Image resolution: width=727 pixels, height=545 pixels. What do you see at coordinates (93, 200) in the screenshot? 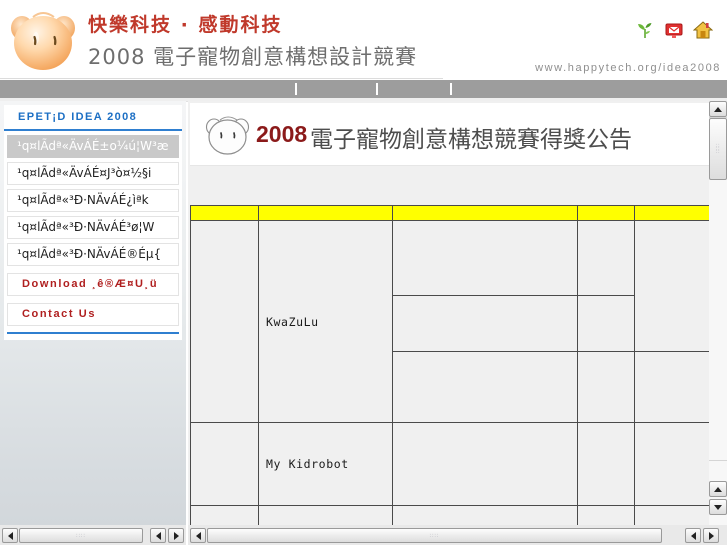
I see `sidebar-item-2: ¹q¤lÃdª«³Ð·NÄvÁÉ¿ìªk` at bounding box center [93, 200].